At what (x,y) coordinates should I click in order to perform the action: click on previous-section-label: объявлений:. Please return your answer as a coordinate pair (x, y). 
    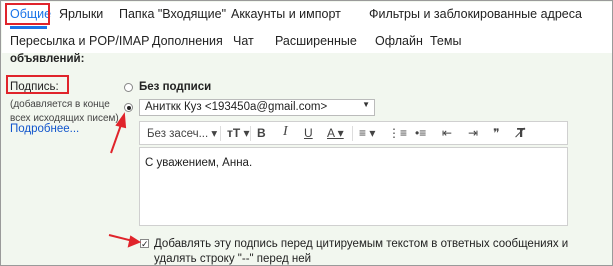
    Looking at the image, I should click on (47, 59).